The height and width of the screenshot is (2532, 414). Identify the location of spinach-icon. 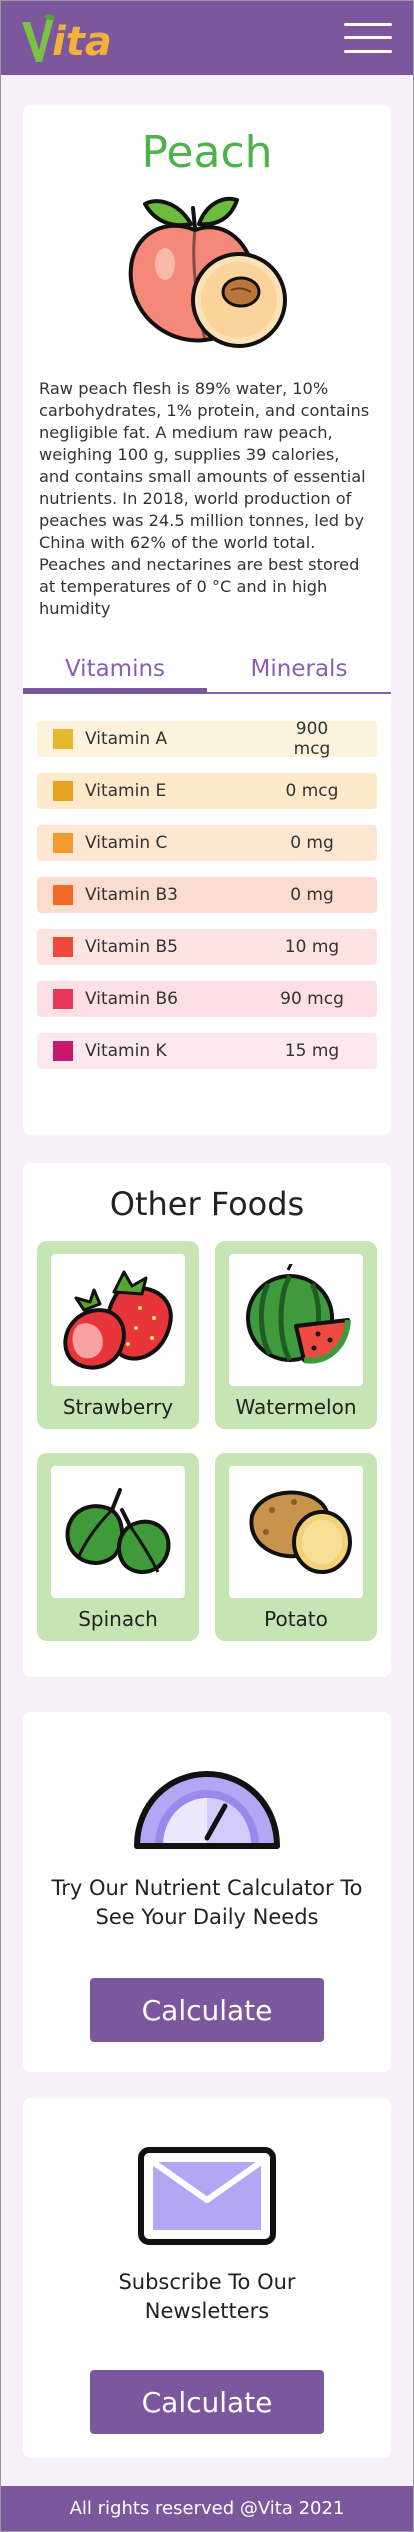
(118, 1531).